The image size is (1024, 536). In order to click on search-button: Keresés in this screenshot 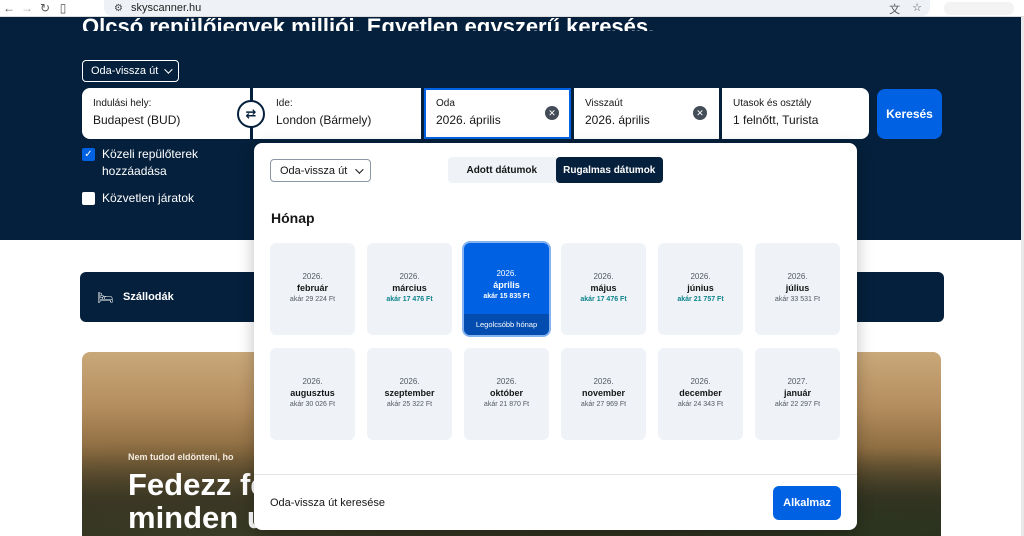, I will do `click(909, 114)`.